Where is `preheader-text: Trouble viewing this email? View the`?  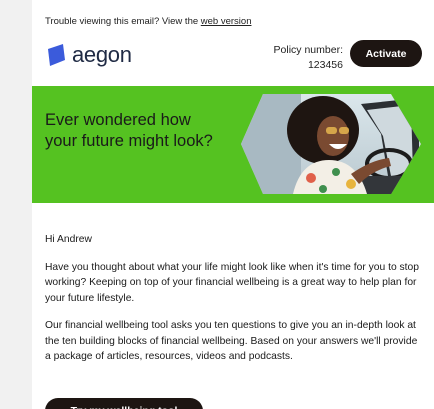
preheader-text: Trouble viewing this email? View the is located at coordinates (123, 21).